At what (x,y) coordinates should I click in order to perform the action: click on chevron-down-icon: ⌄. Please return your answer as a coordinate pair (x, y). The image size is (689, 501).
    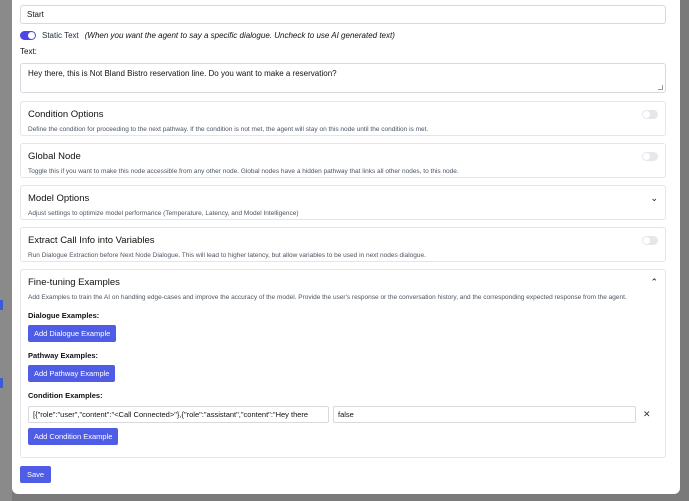
    Looking at the image, I should click on (654, 198).